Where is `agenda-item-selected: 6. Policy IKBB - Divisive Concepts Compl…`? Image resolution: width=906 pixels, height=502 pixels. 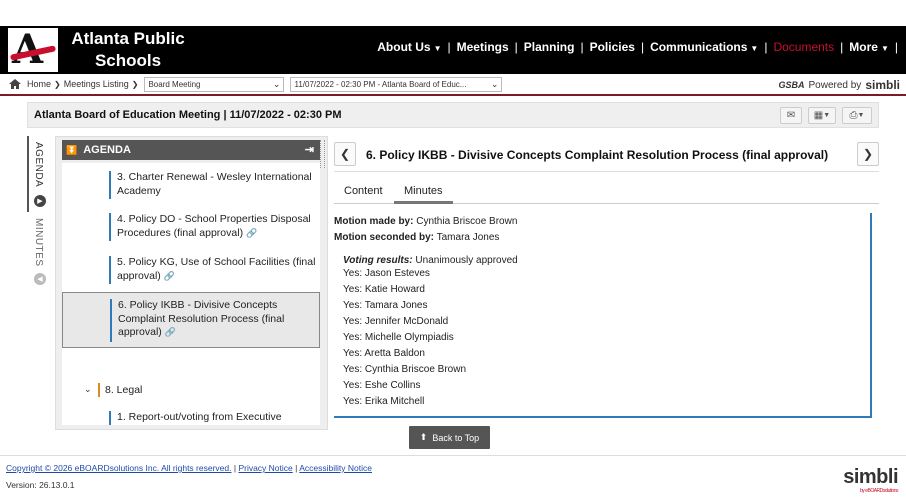
agenda-item-selected: 6. Policy IKBB - Divisive Concepts Compl… is located at coordinates (191, 320).